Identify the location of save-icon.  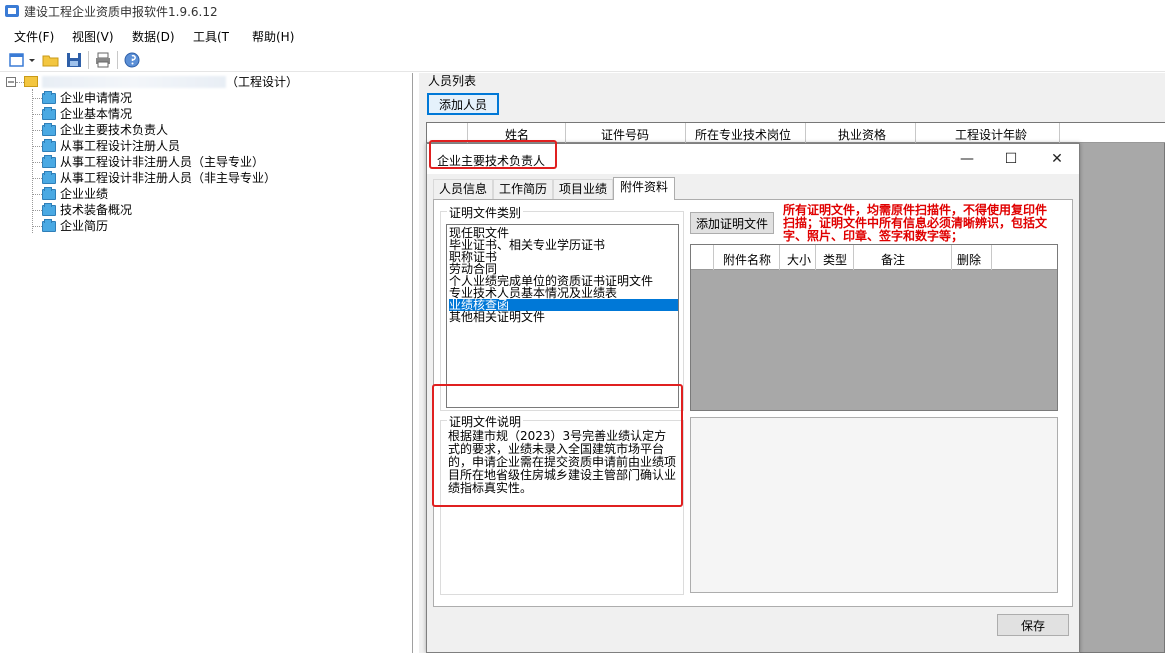
(74, 60).